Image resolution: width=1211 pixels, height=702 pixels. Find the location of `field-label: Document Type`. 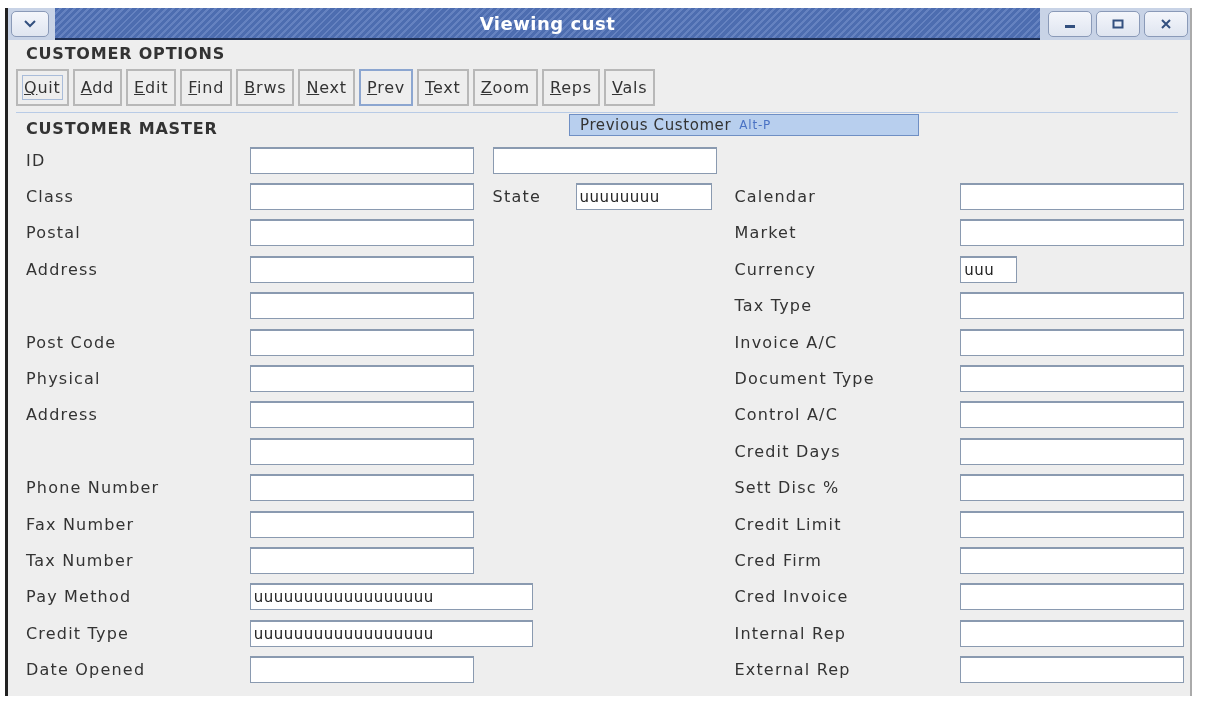

field-label: Document Type is located at coordinates (804, 379).